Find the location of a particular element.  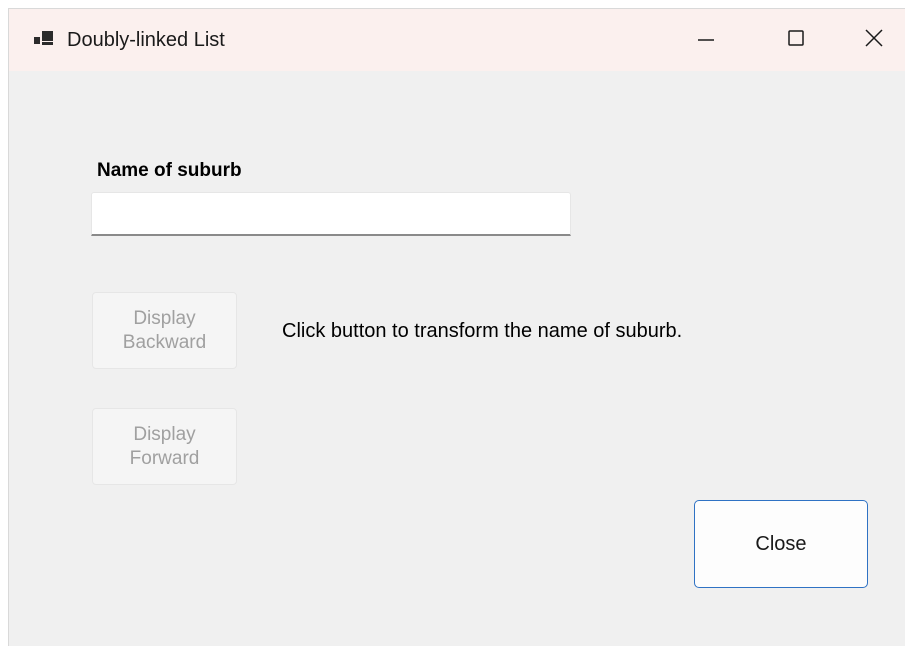

close-button: Close is located at coordinates (781, 544).